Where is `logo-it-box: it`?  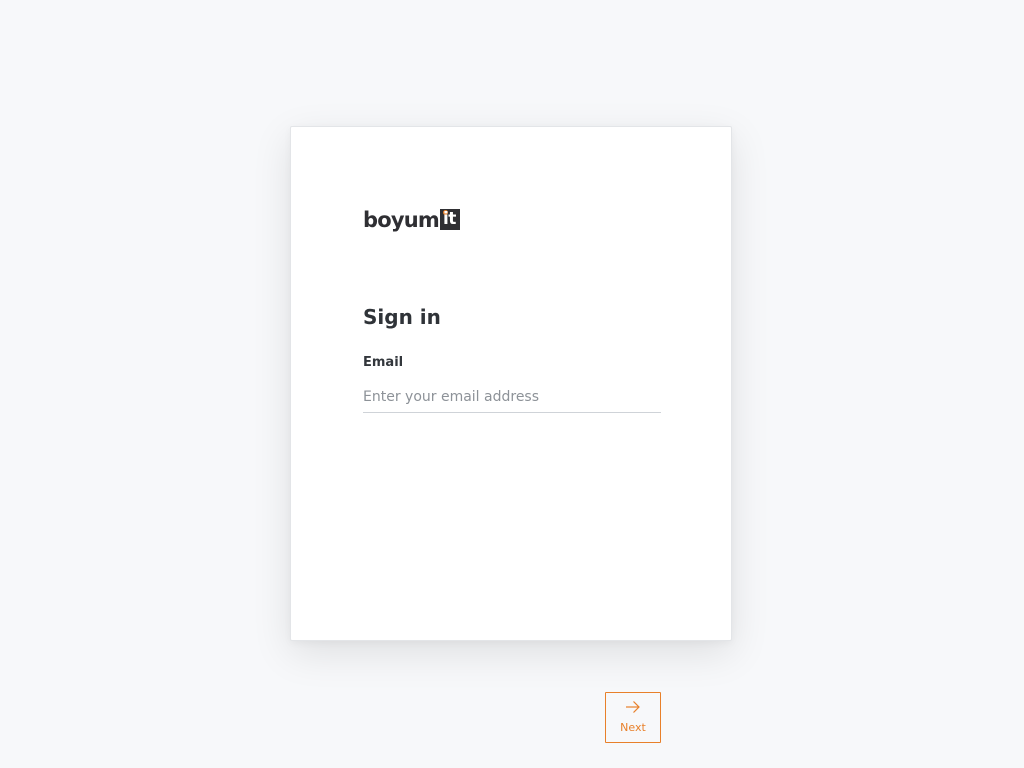
logo-it-box: it is located at coordinates (449, 219).